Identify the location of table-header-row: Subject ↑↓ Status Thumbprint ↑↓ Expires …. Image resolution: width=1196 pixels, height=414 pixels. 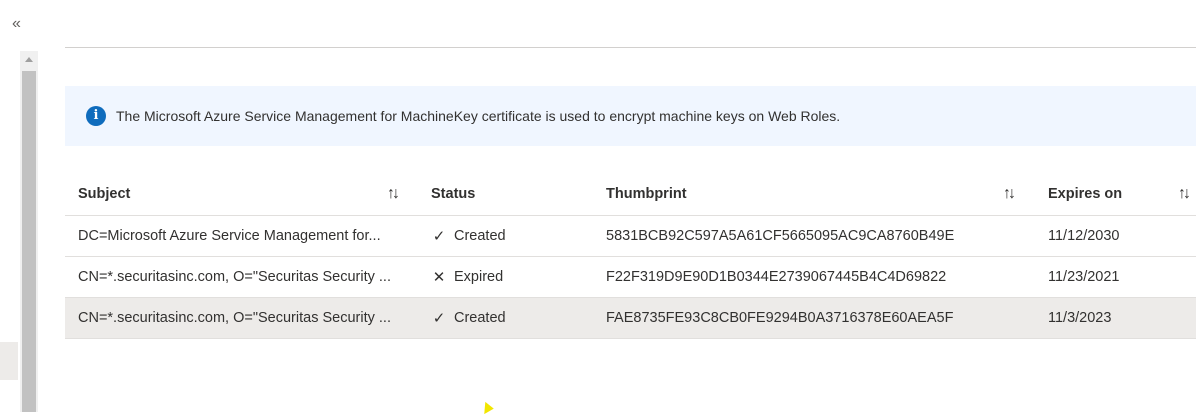
(630, 194).